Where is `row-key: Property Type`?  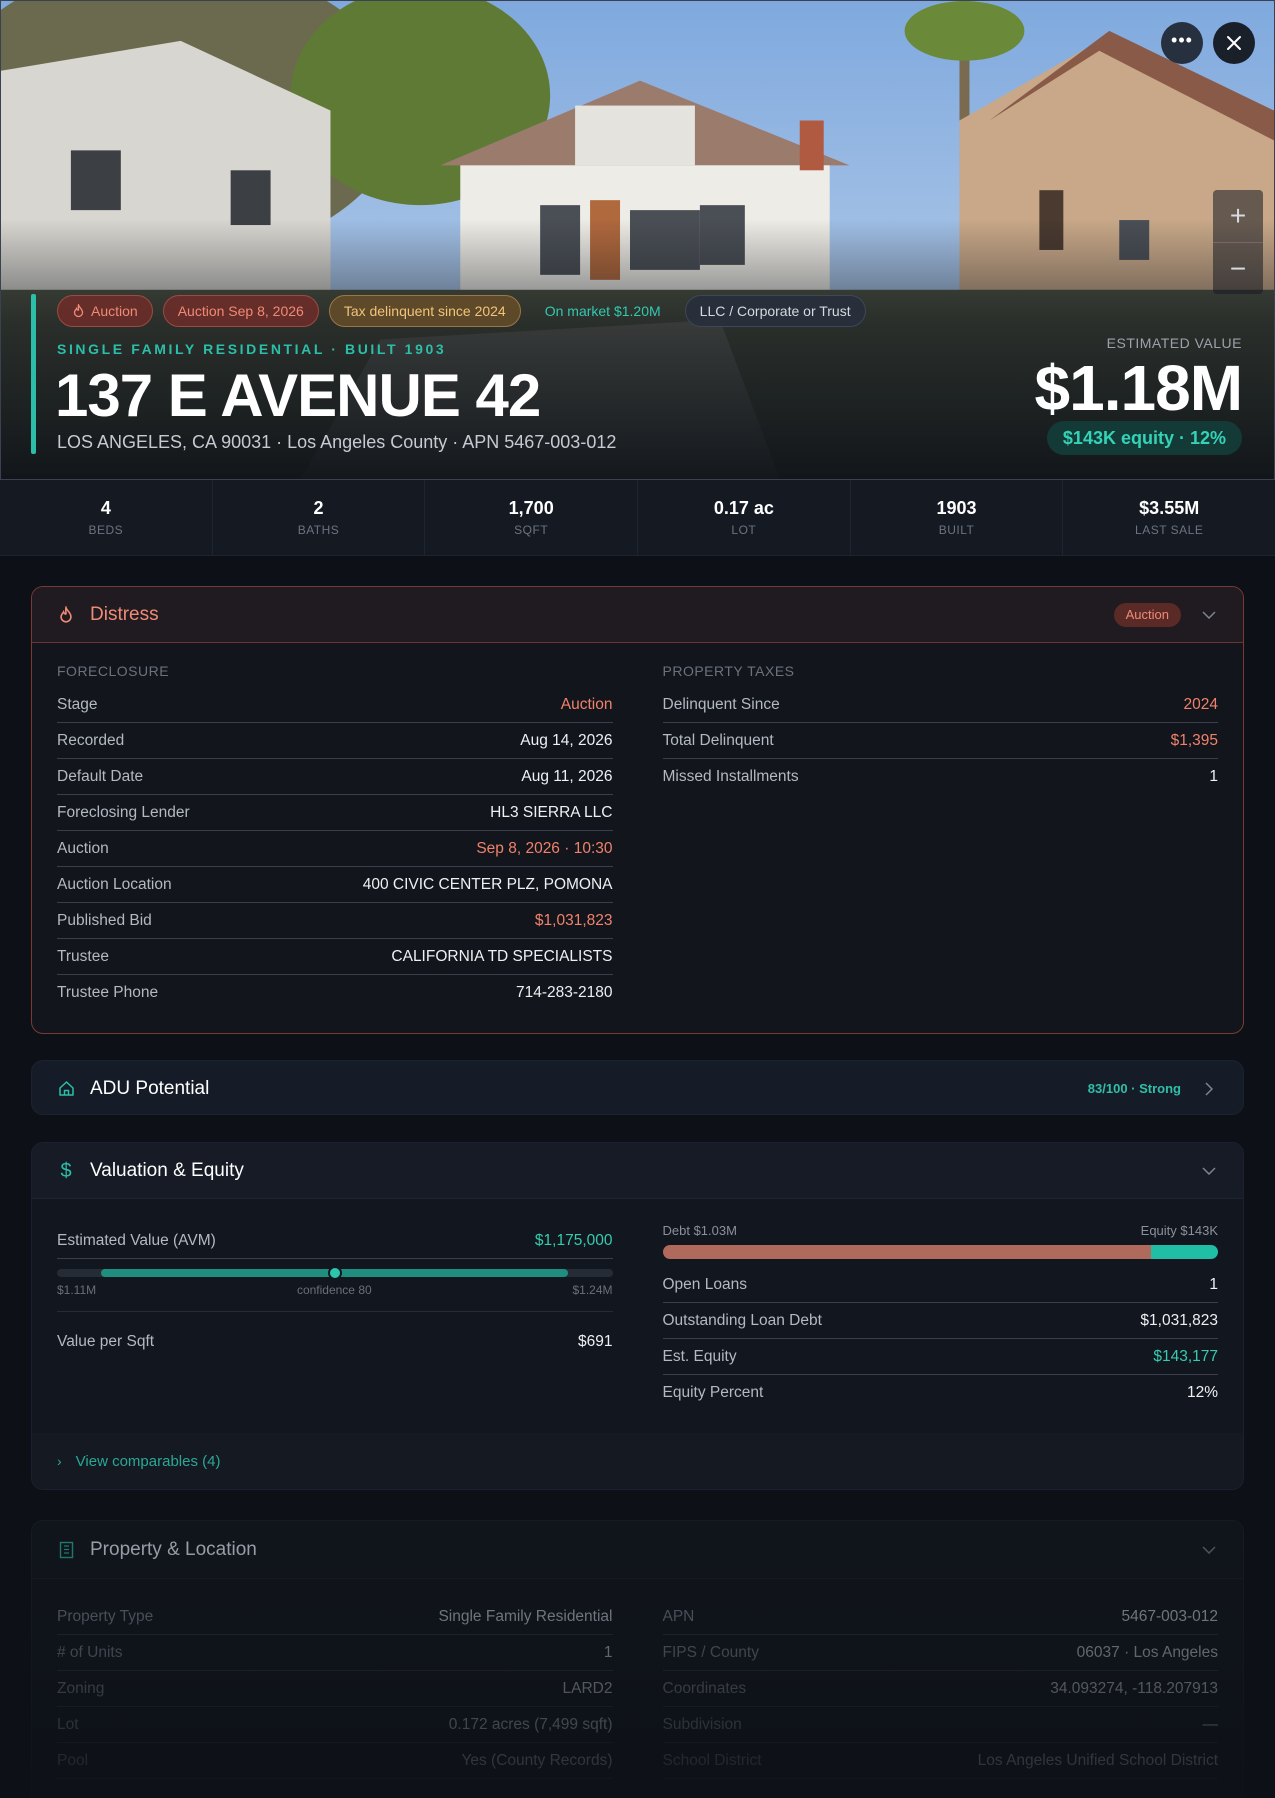 row-key: Property Type is located at coordinates (105, 1616).